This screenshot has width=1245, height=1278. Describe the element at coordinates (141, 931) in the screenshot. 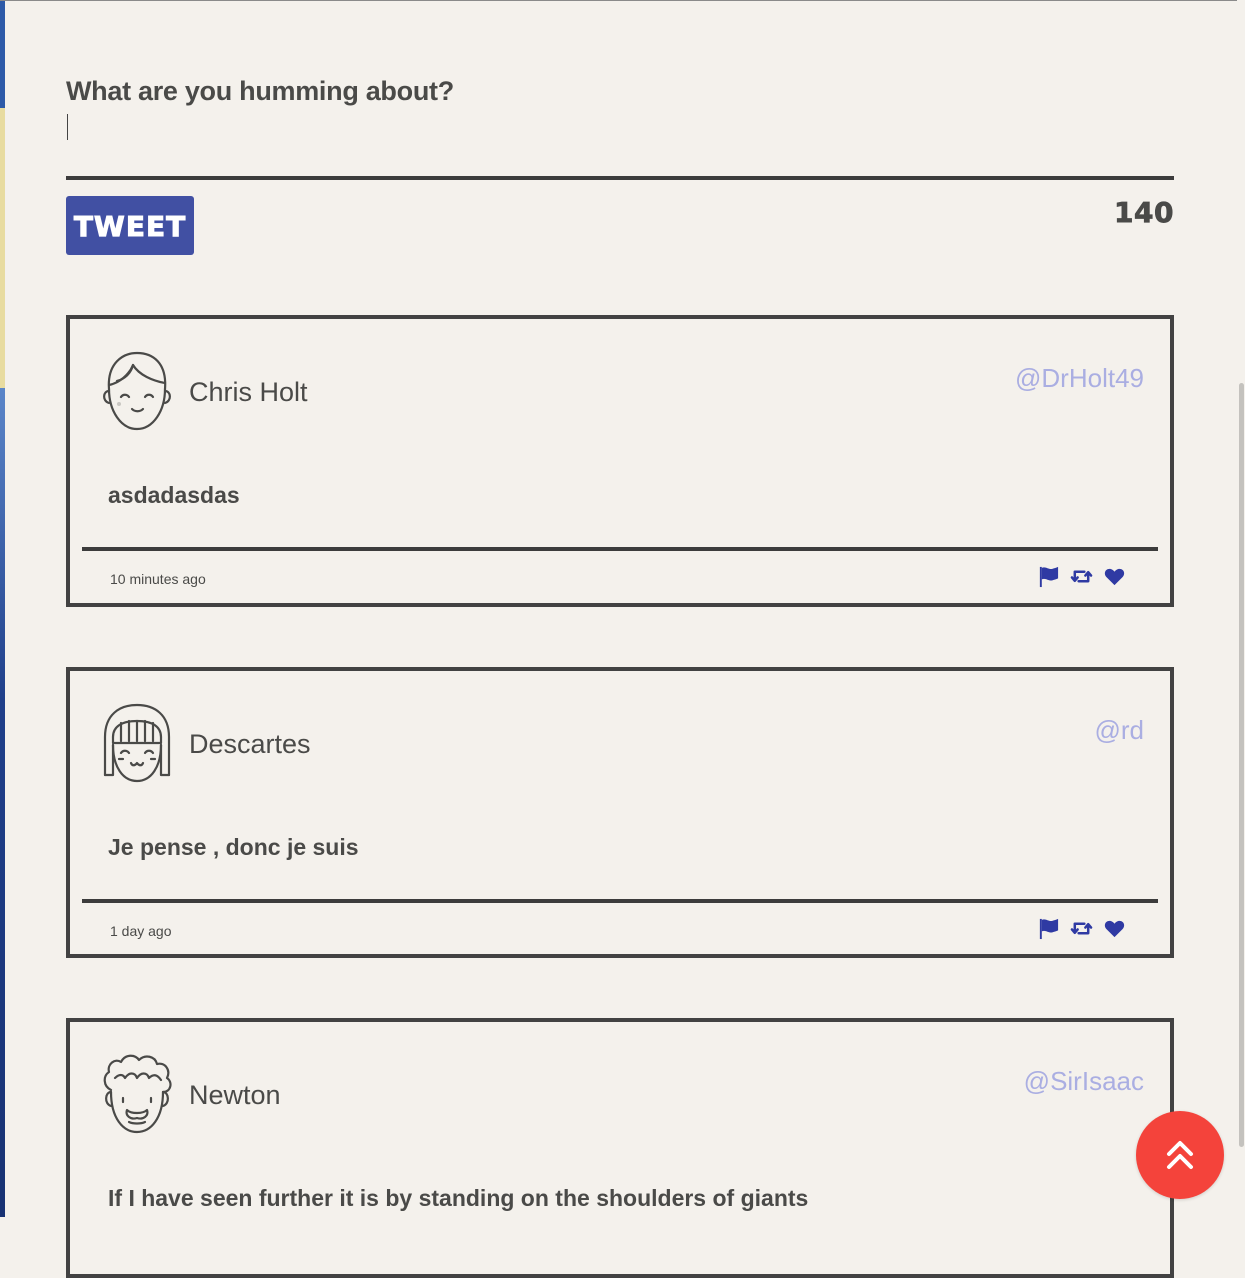

I see `tweet-timestamp: 1 day ago` at that location.